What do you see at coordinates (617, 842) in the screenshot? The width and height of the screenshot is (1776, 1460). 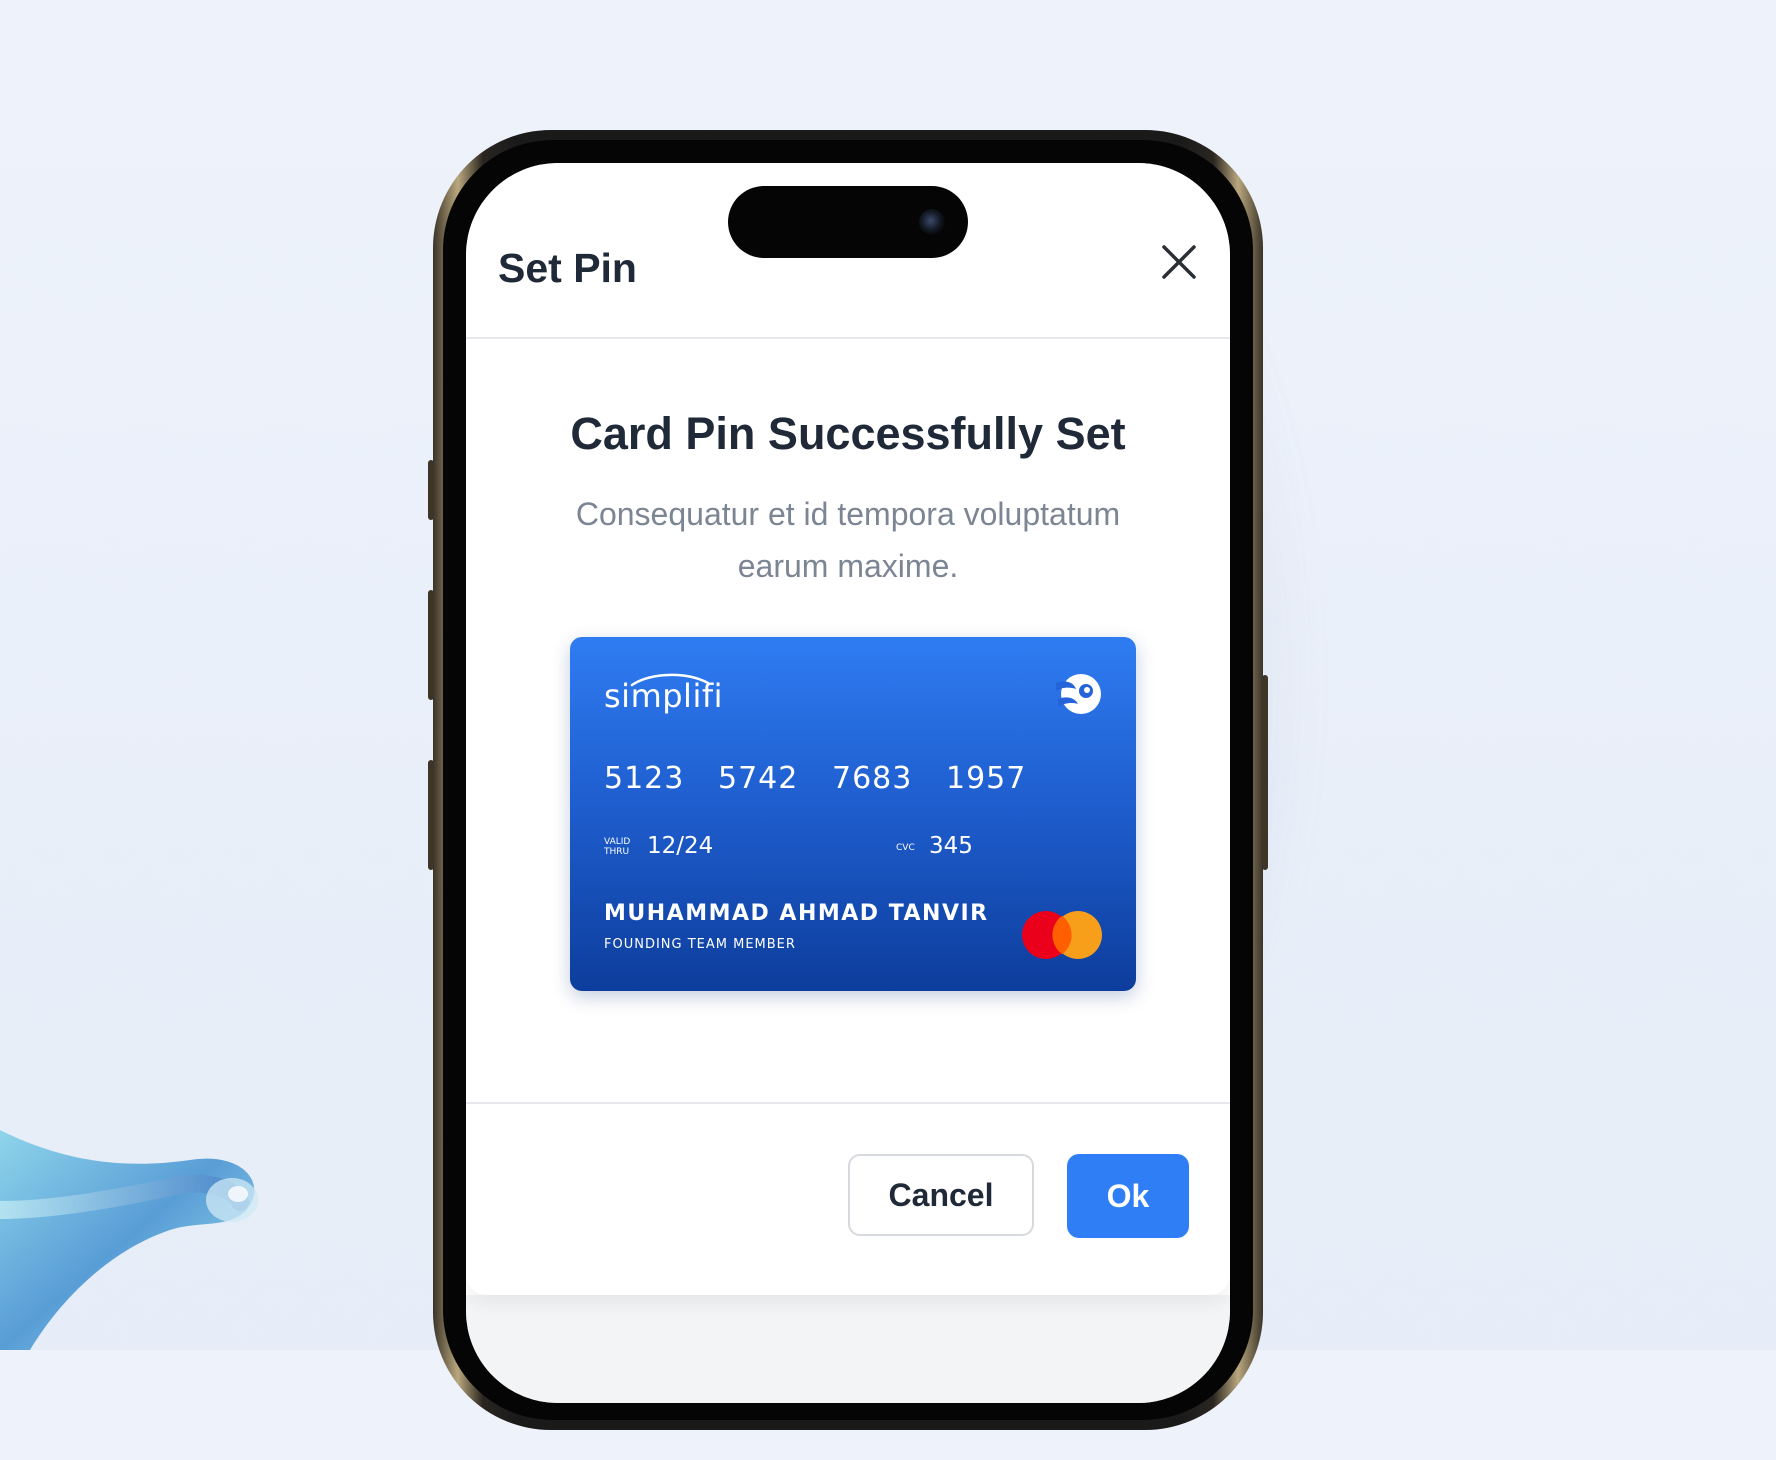 I see `valid-thru-label-line1: VALID` at bounding box center [617, 842].